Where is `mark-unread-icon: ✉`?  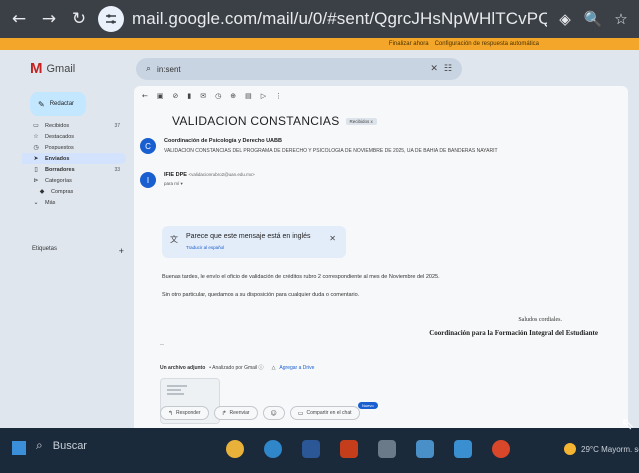 mark-unread-icon: ✉ is located at coordinates (203, 96).